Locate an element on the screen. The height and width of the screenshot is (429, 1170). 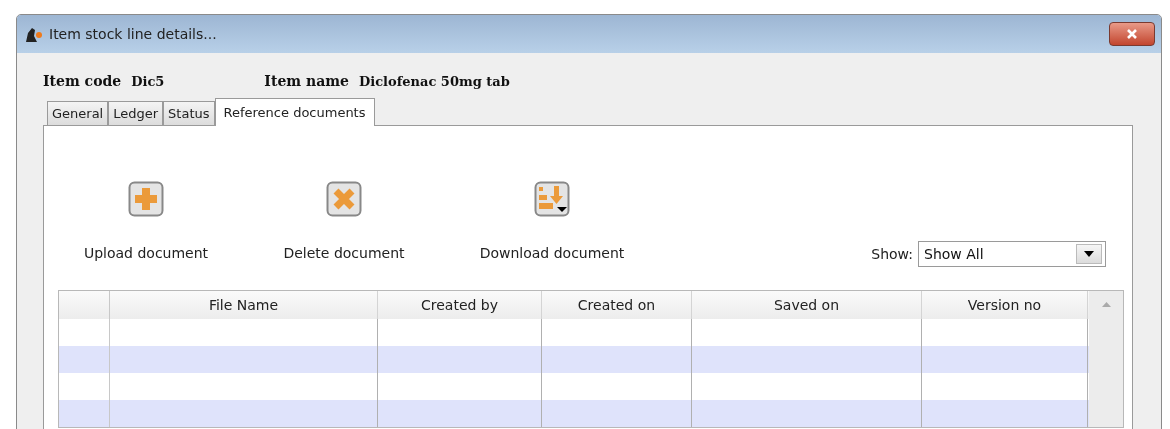
show-dropdown: Show All is located at coordinates (1012, 254).